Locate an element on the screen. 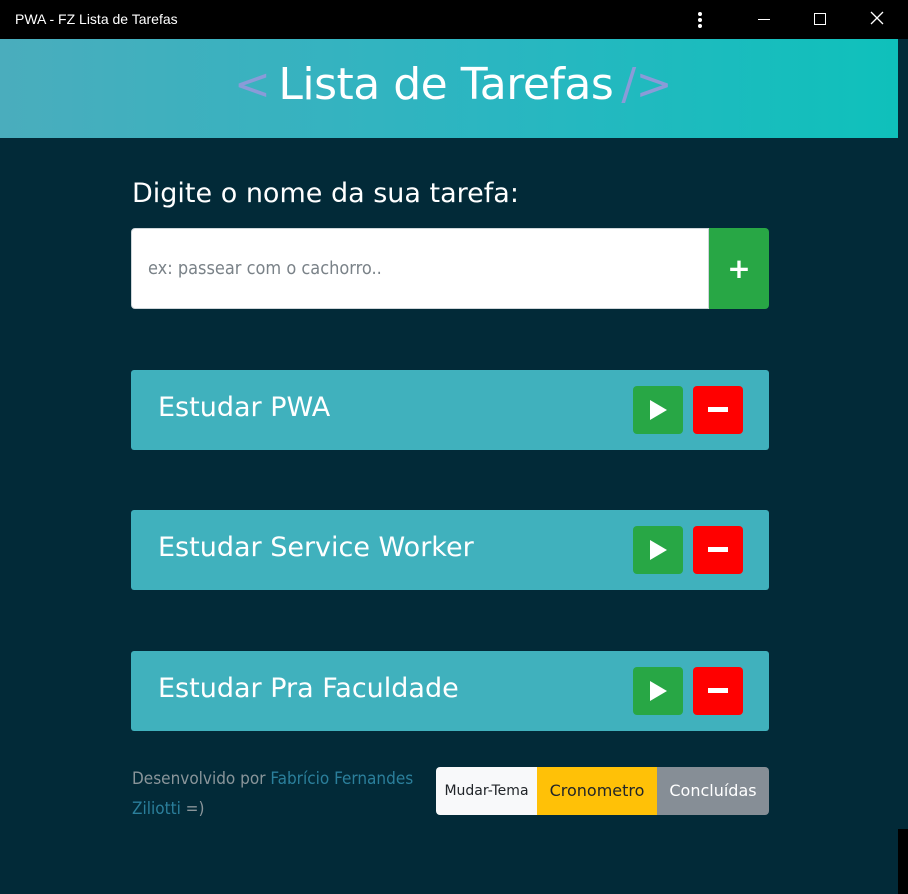 This screenshot has height=894, width=908. task-name: Estudar Pra Faculdade is located at coordinates (308, 688).